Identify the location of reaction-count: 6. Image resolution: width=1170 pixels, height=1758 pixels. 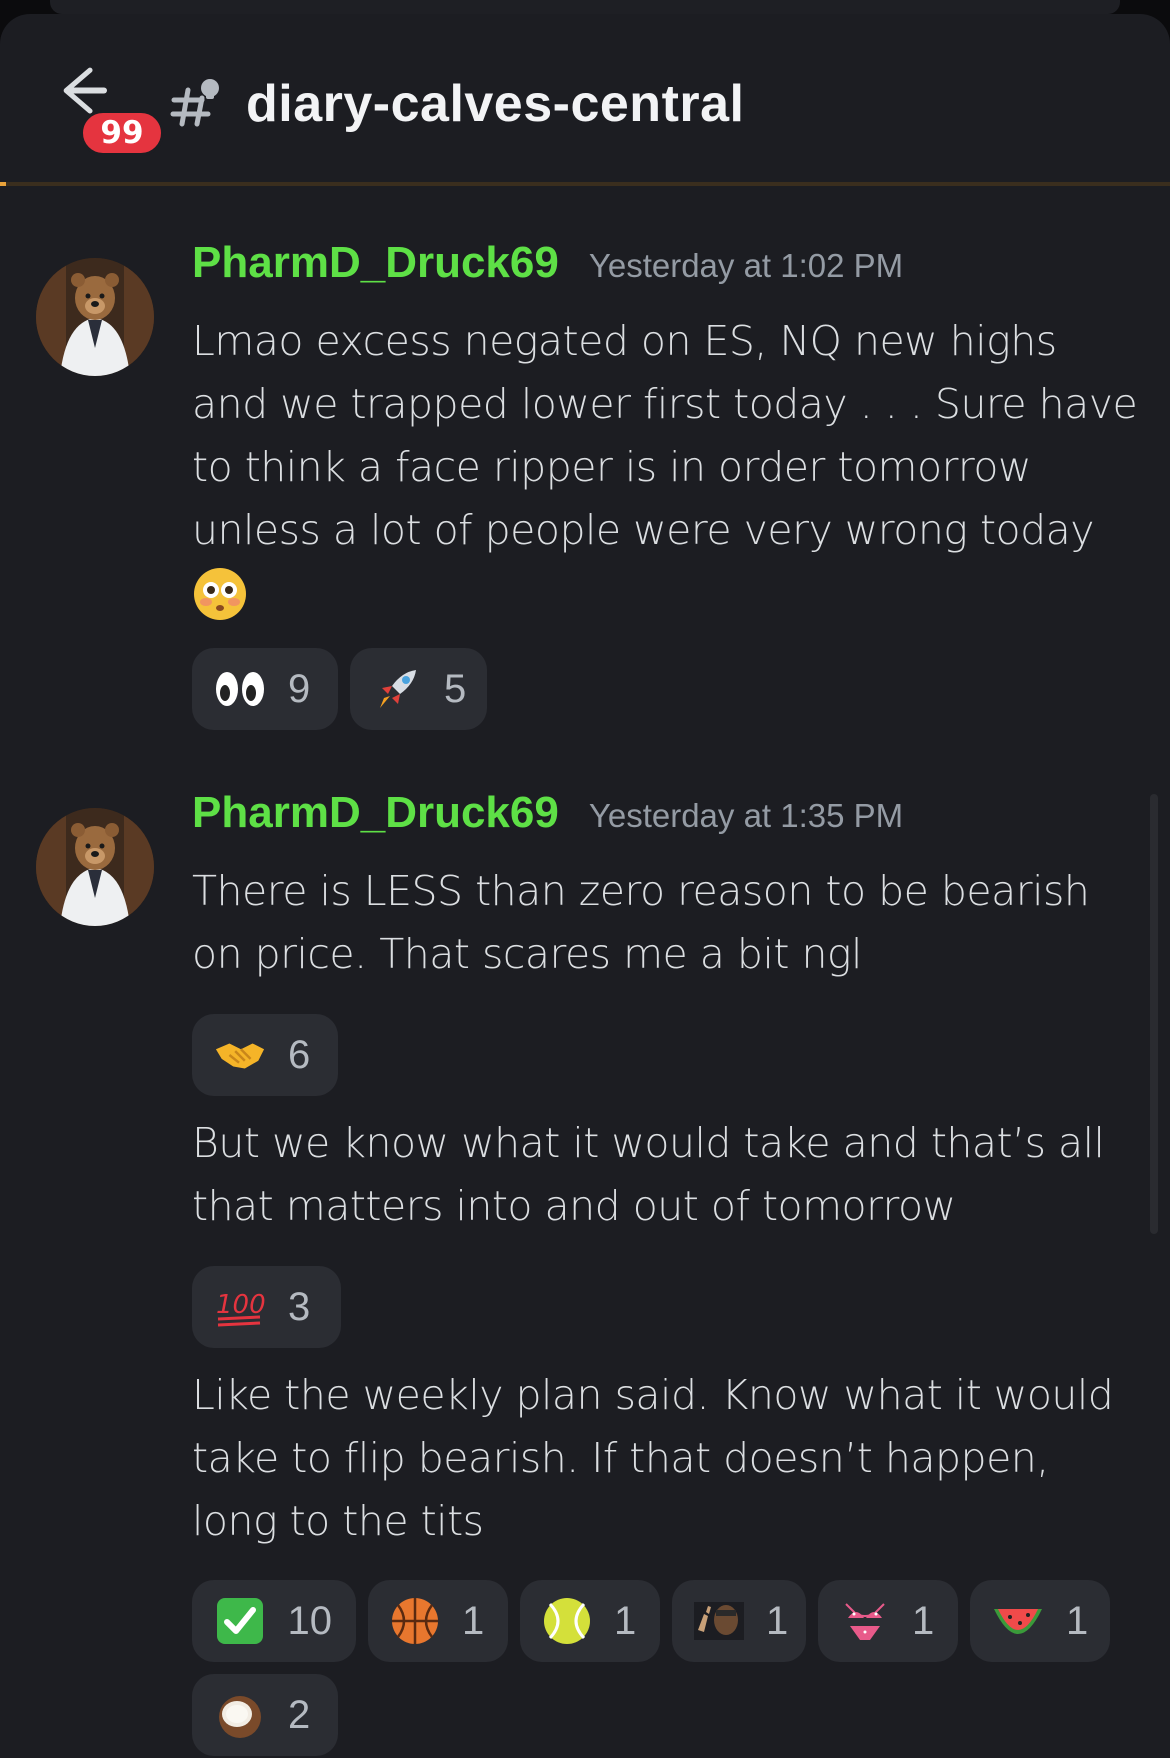
(299, 1054).